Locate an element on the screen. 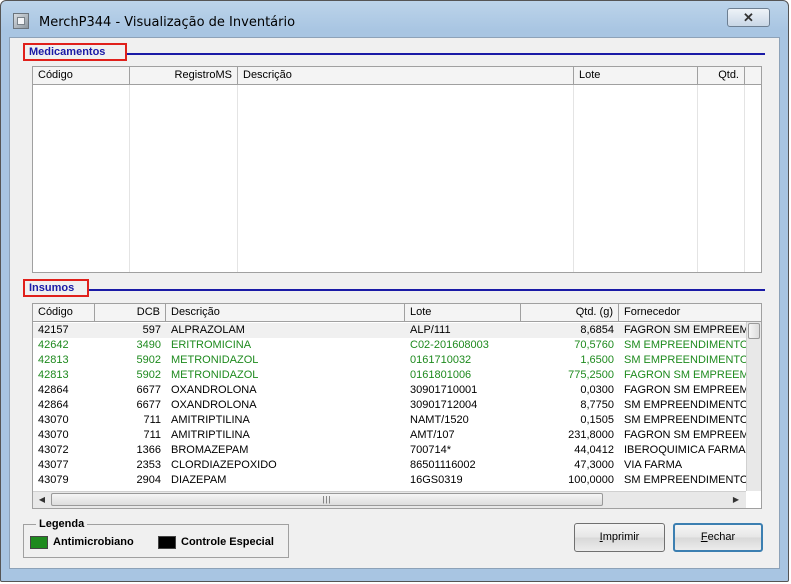 The image size is (791, 584). insumos-horizontal-scrollbar: ◀ ||| ▶ is located at coordinates (389, 499).